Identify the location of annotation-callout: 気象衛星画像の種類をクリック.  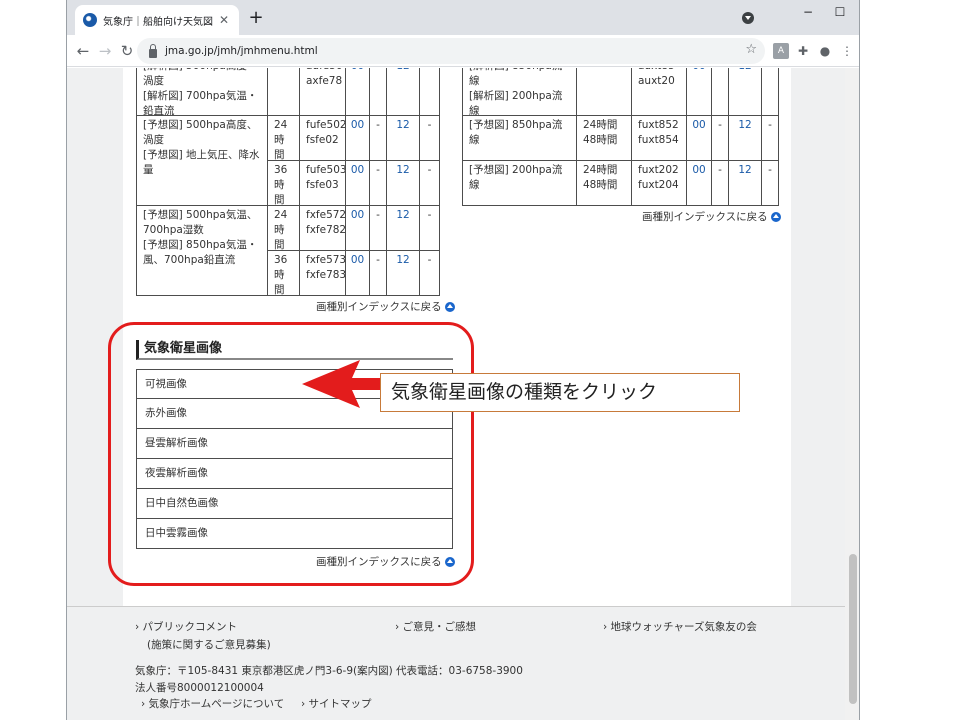
(560, 392).